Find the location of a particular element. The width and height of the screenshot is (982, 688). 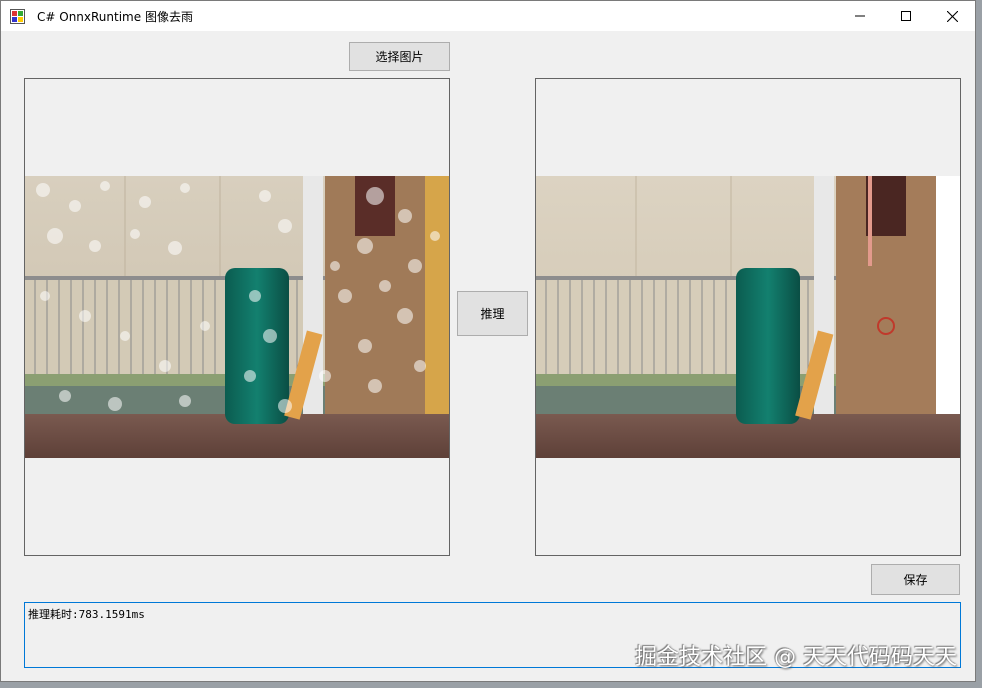

window-title: C# OnnxRuntime 图像去雨 is located at coordinates (115, 17).